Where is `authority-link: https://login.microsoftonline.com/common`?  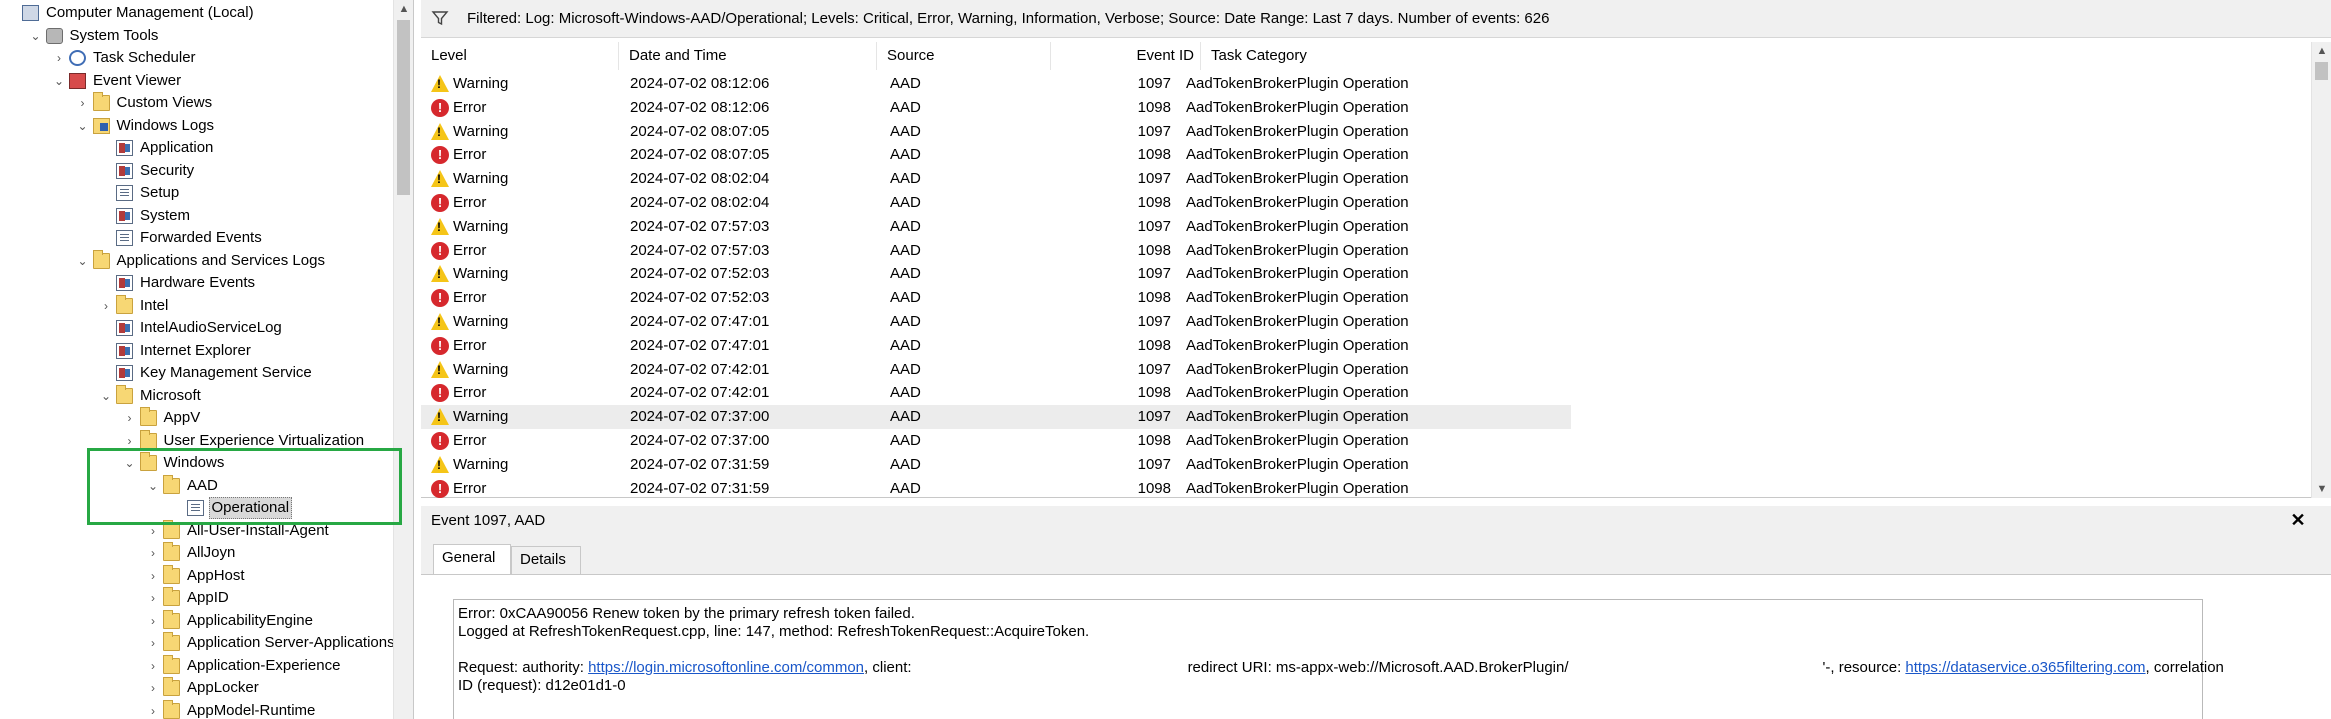 authority-link: https://login.microsoftonline.com/common is located at coordinates (726, 667).